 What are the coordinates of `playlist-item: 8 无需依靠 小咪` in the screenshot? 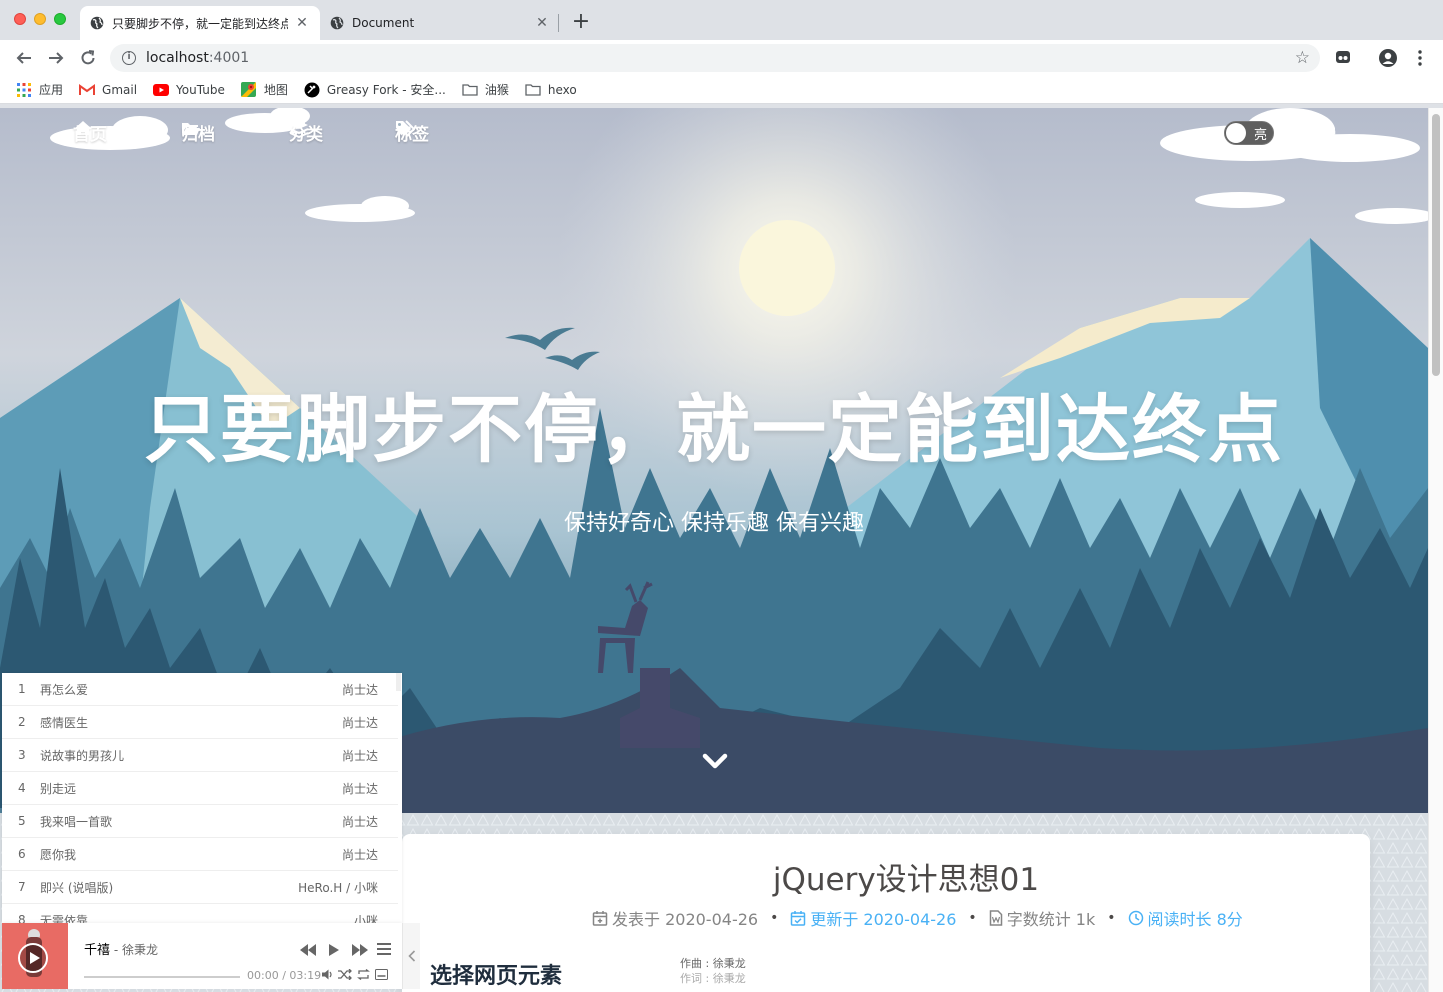 It's located at (200, 913).